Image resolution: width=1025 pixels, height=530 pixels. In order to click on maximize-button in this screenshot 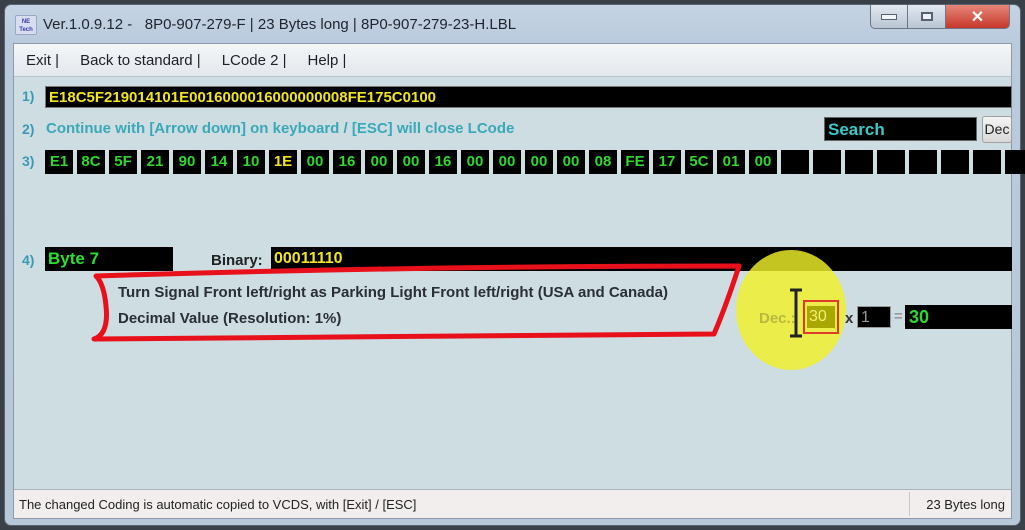, I will do `click(927, 17)`.